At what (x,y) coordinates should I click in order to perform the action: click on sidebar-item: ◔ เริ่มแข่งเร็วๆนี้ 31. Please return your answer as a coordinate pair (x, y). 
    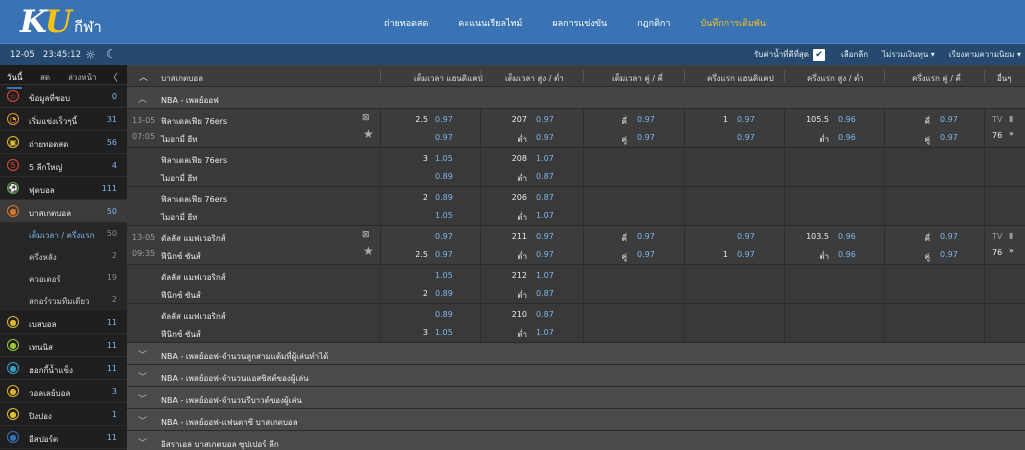
    Looking at the image, I should click on (63, 119).